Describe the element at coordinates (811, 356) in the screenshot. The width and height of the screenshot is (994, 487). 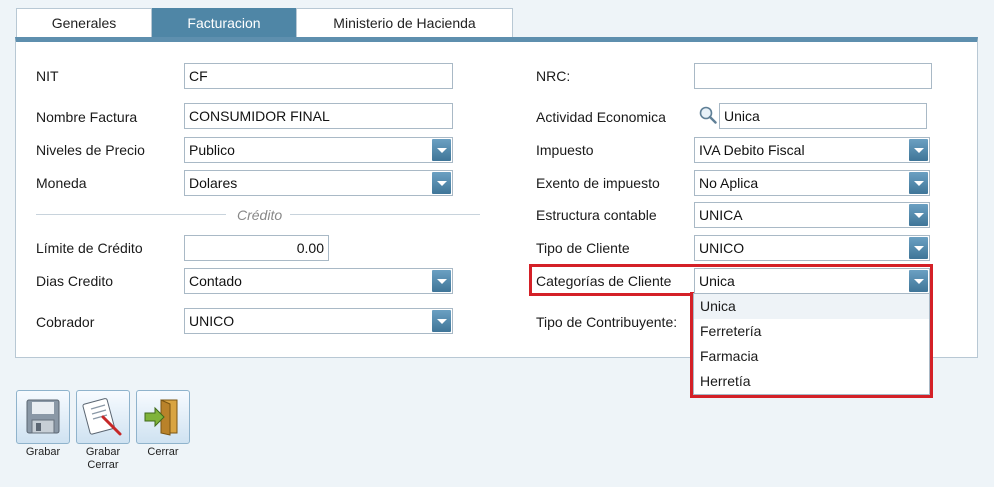
I see `list-item: Farmacia` at that location.